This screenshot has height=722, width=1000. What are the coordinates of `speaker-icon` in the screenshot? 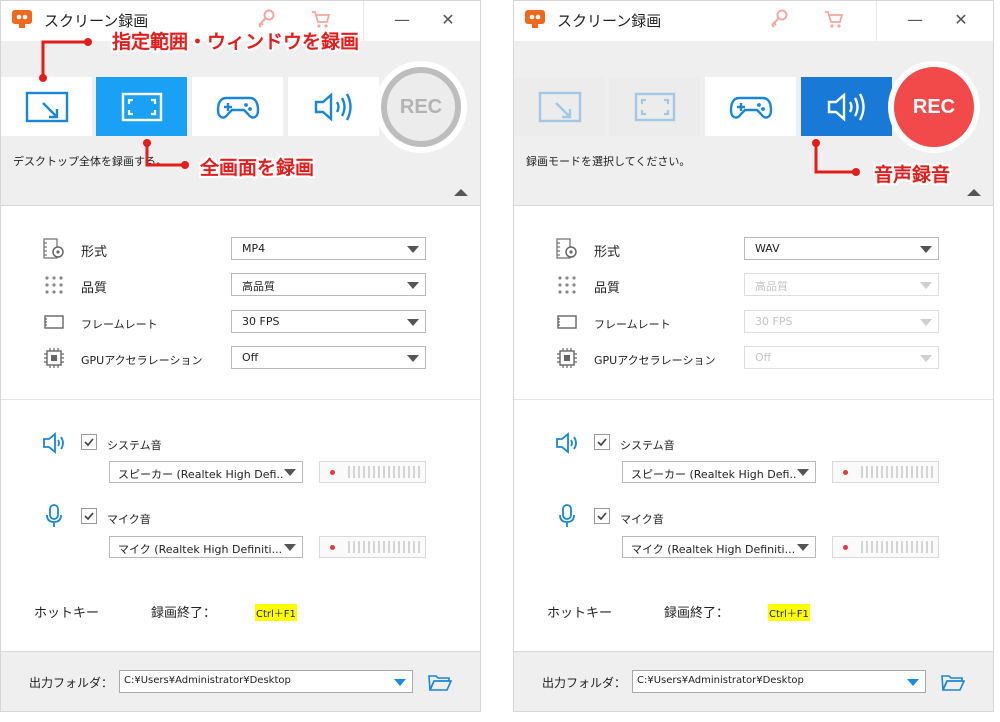 It's located at (846, 106).